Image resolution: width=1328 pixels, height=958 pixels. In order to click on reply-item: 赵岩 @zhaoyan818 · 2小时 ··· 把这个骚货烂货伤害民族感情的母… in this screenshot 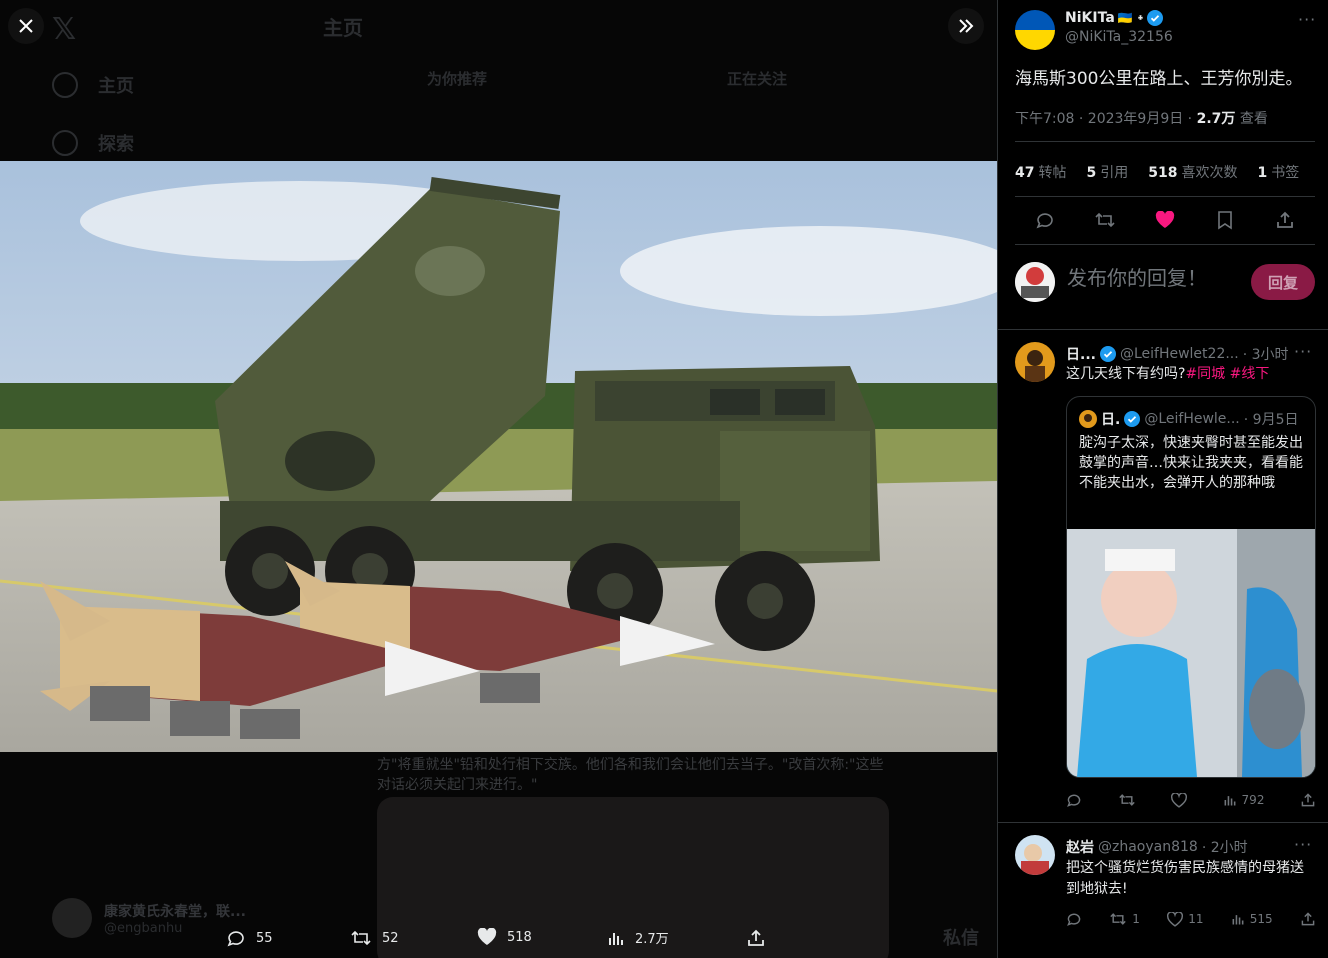, I will do `click(1163, 882)`.